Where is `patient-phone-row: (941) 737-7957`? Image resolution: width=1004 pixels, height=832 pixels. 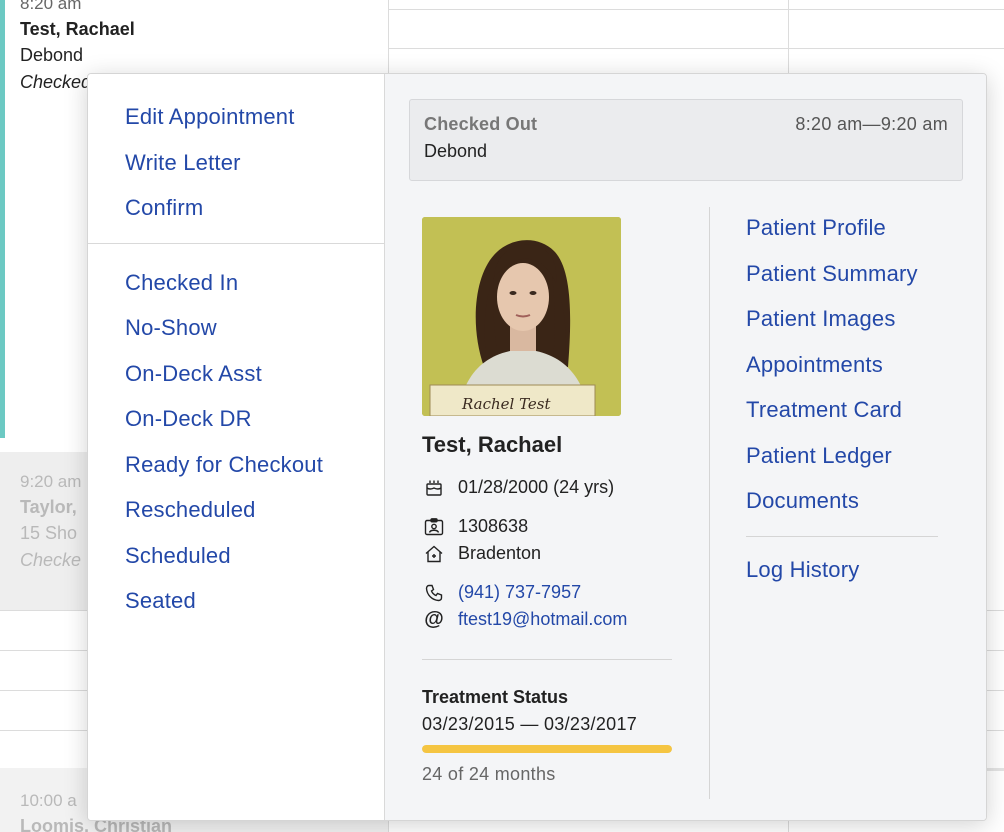
patient-phone-row: (941) 737-7957 is located at coordinates (547, 592).